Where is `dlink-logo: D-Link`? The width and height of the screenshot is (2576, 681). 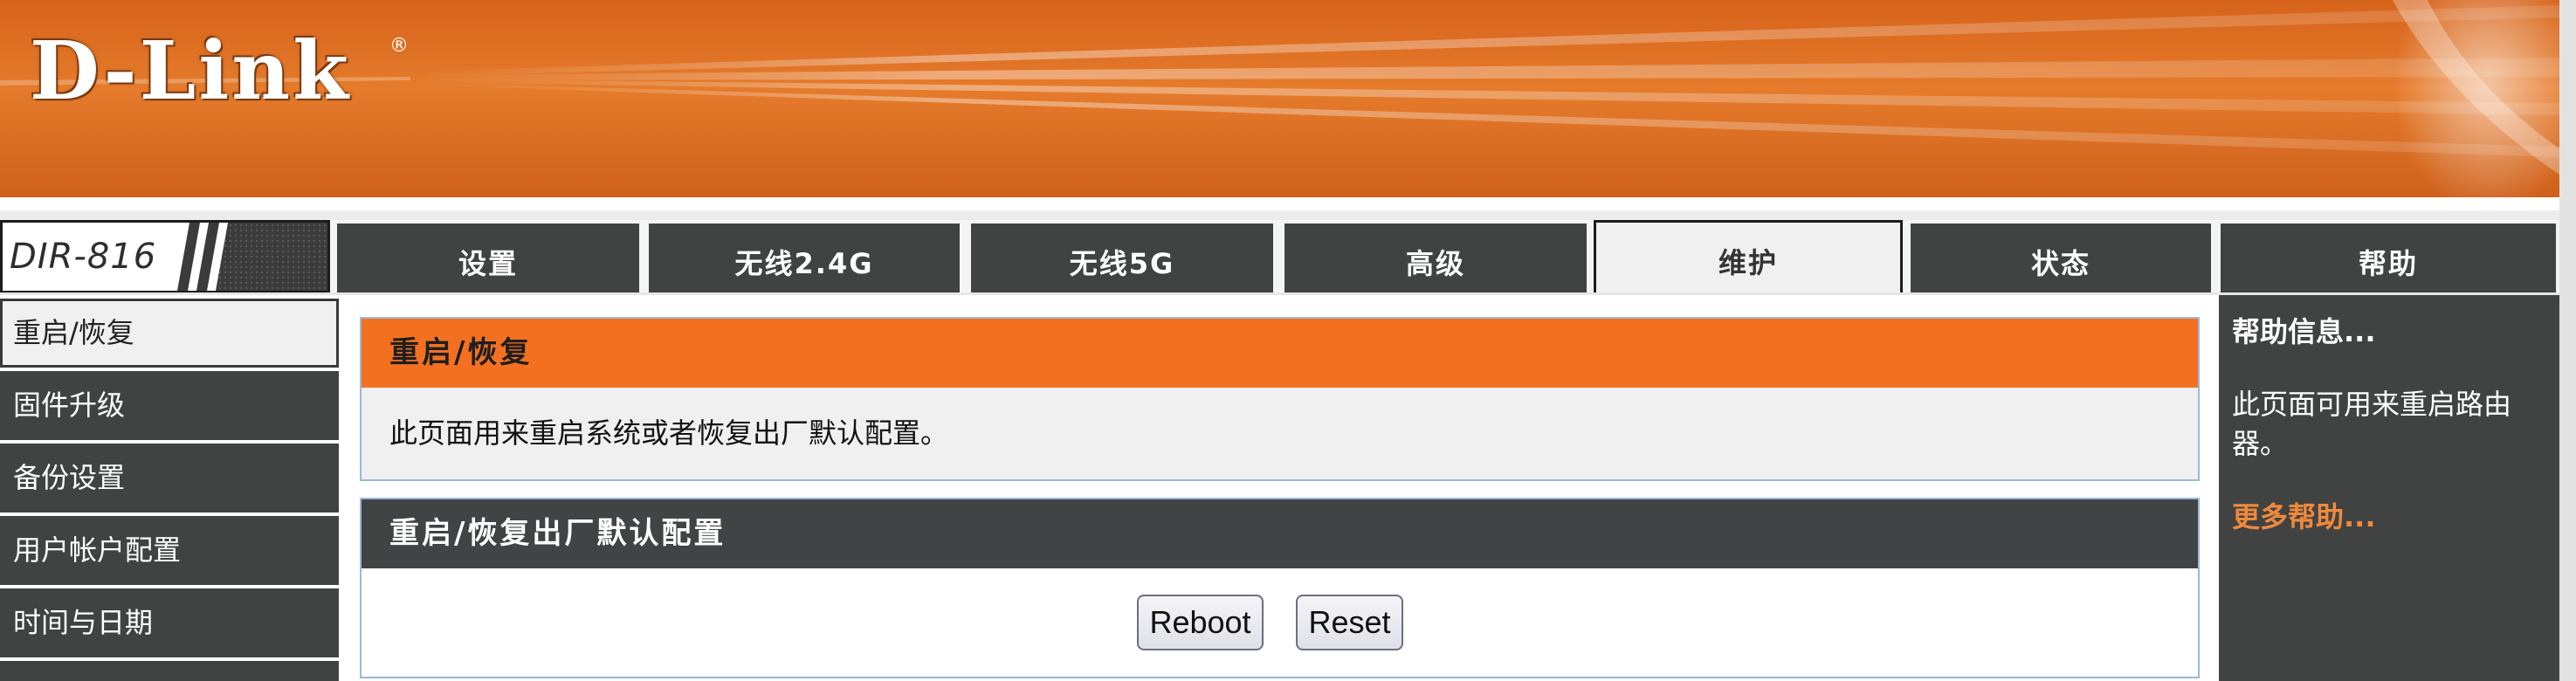 dlink-logo: D-Link is located at coordinates (190, 71).